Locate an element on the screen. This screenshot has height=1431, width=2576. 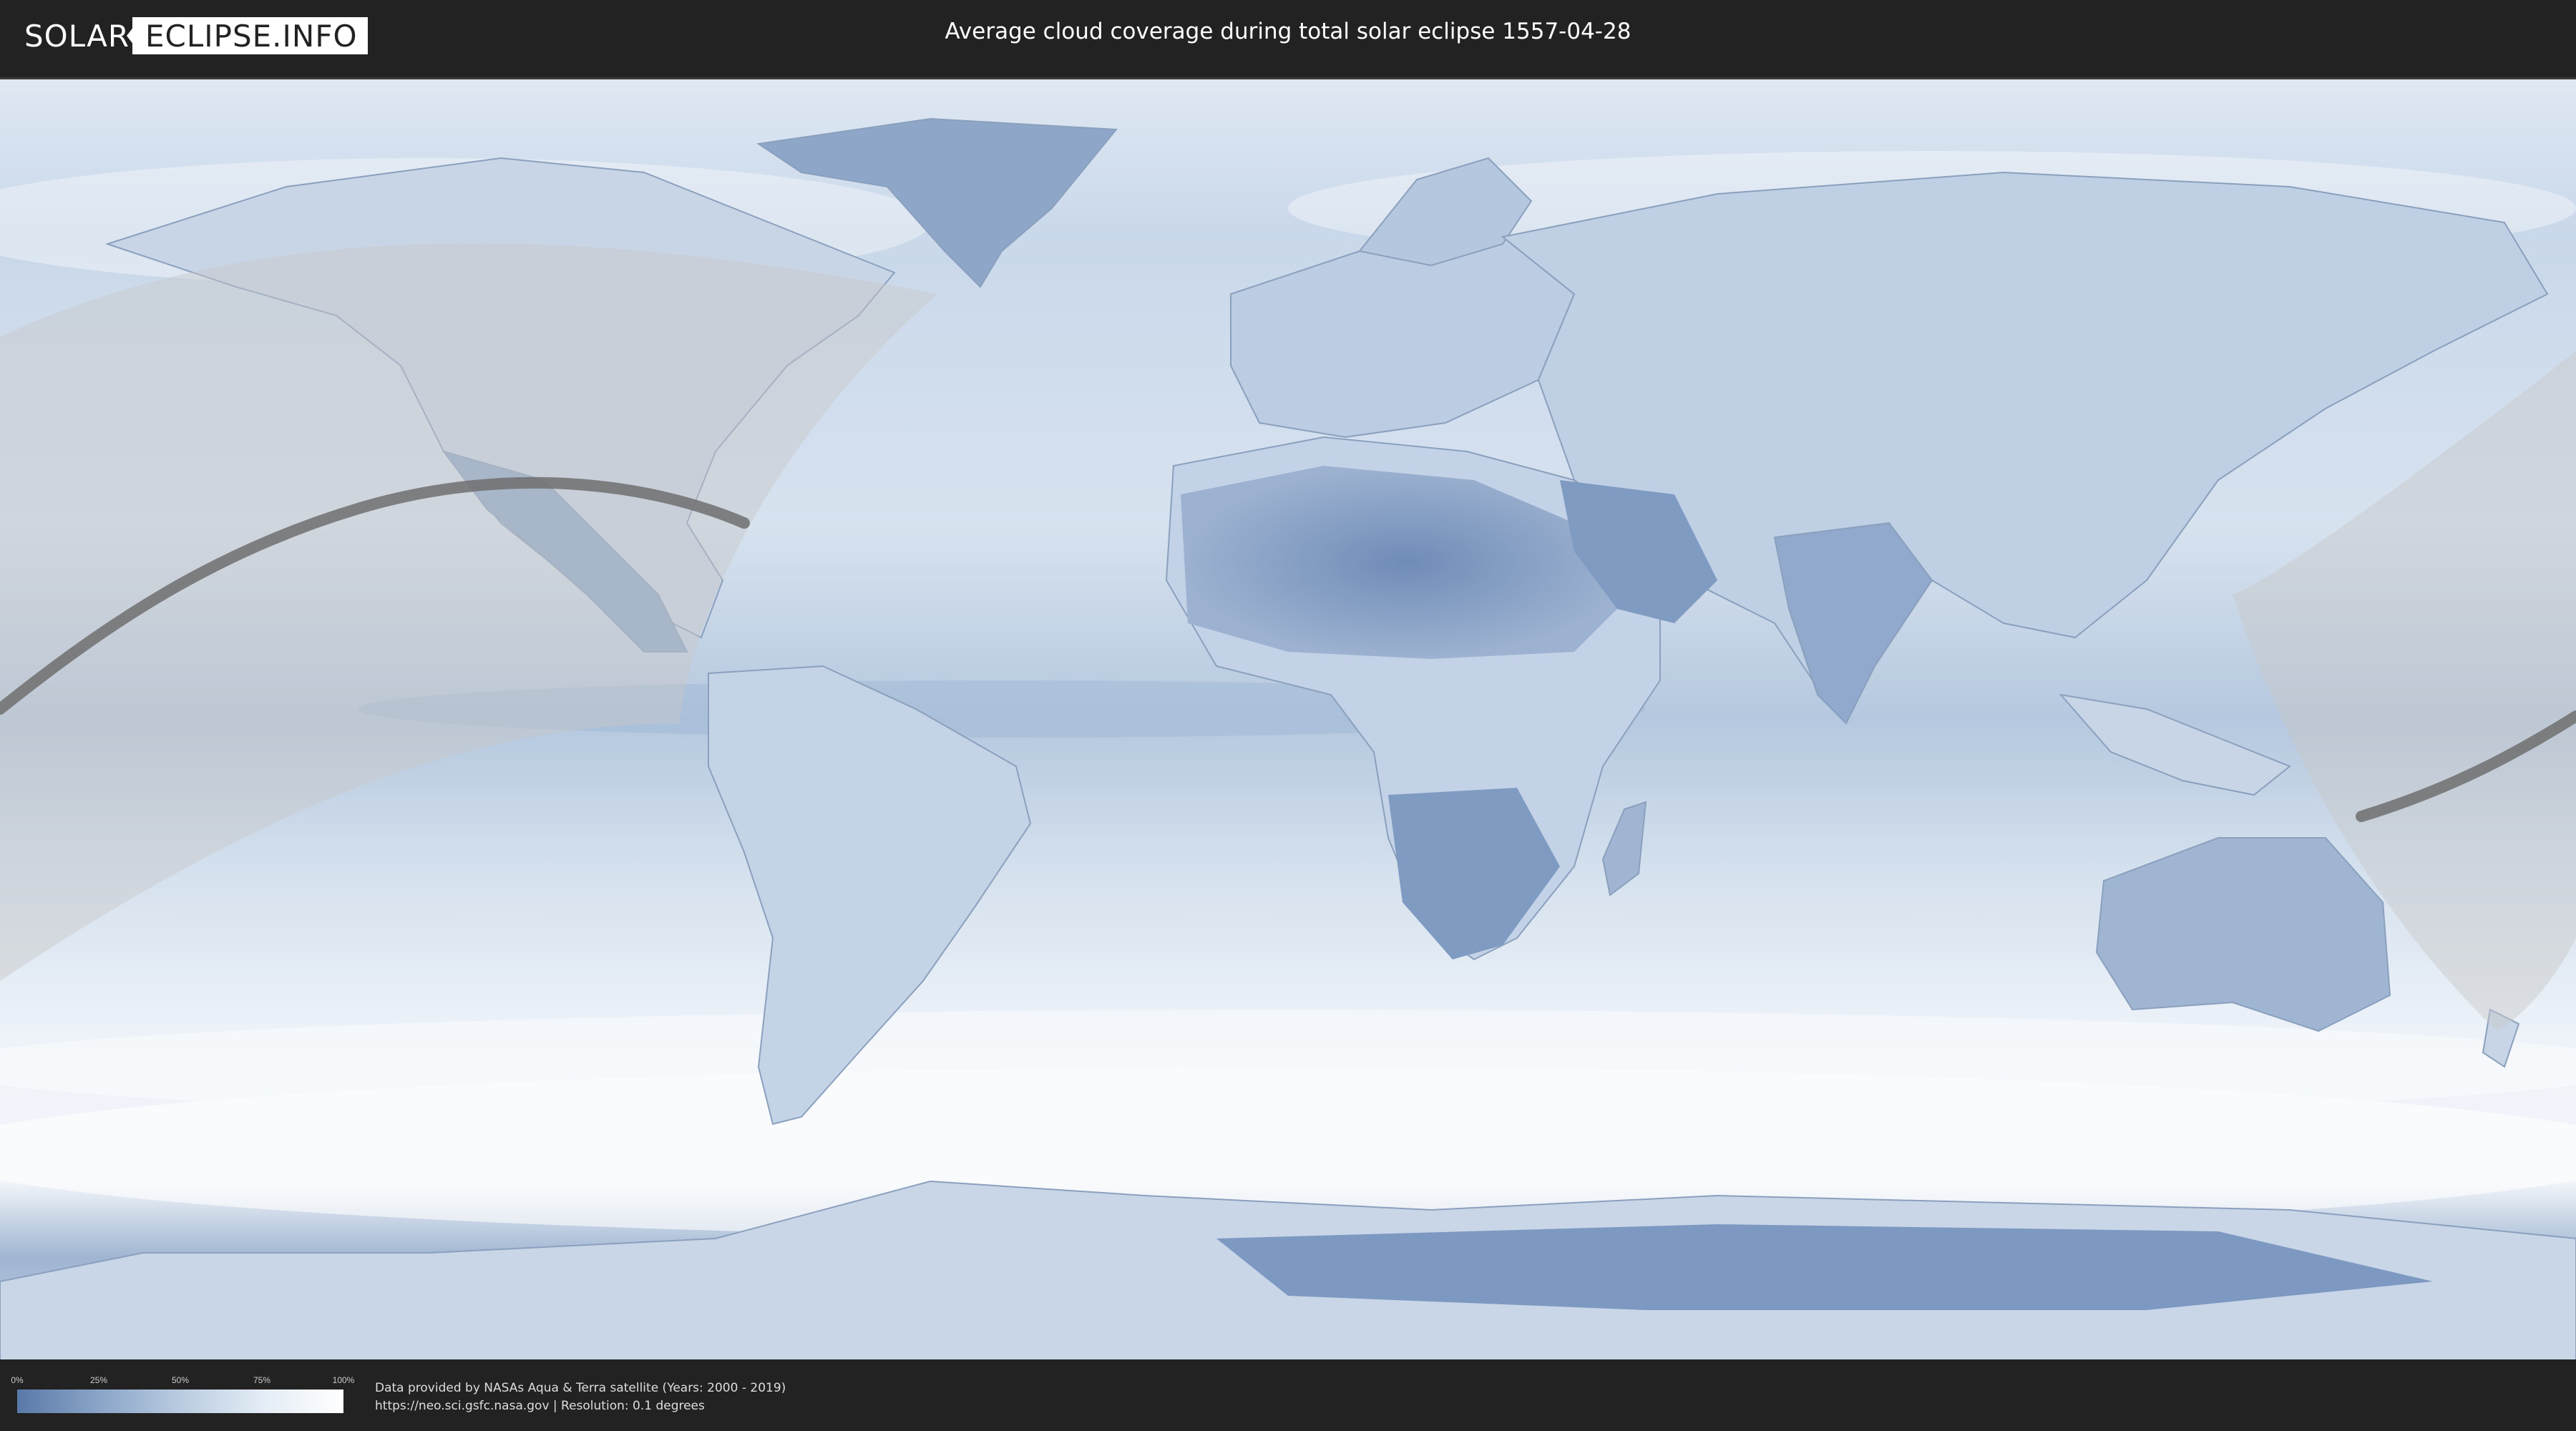
legend-tick-labels: 0% 25% 50% 75% 100% is located at coordinates (182, 1381).